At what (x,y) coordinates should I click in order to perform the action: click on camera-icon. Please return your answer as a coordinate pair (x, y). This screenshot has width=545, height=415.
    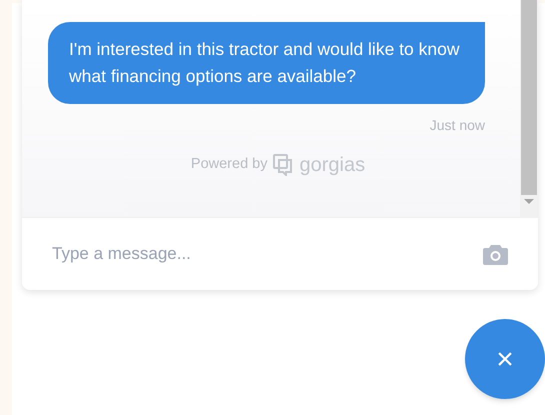
    Looking at the image, I should click on (495, 254).